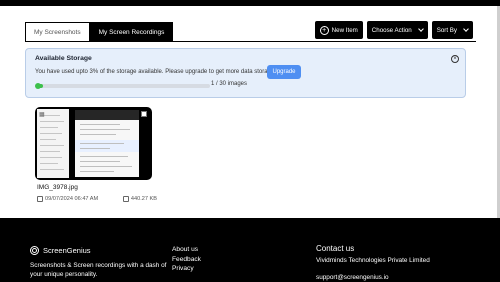  What do you see at coordinates (40, 199) in the screenshot?
I see `calendar-icon` at bounding box center [40, 199].